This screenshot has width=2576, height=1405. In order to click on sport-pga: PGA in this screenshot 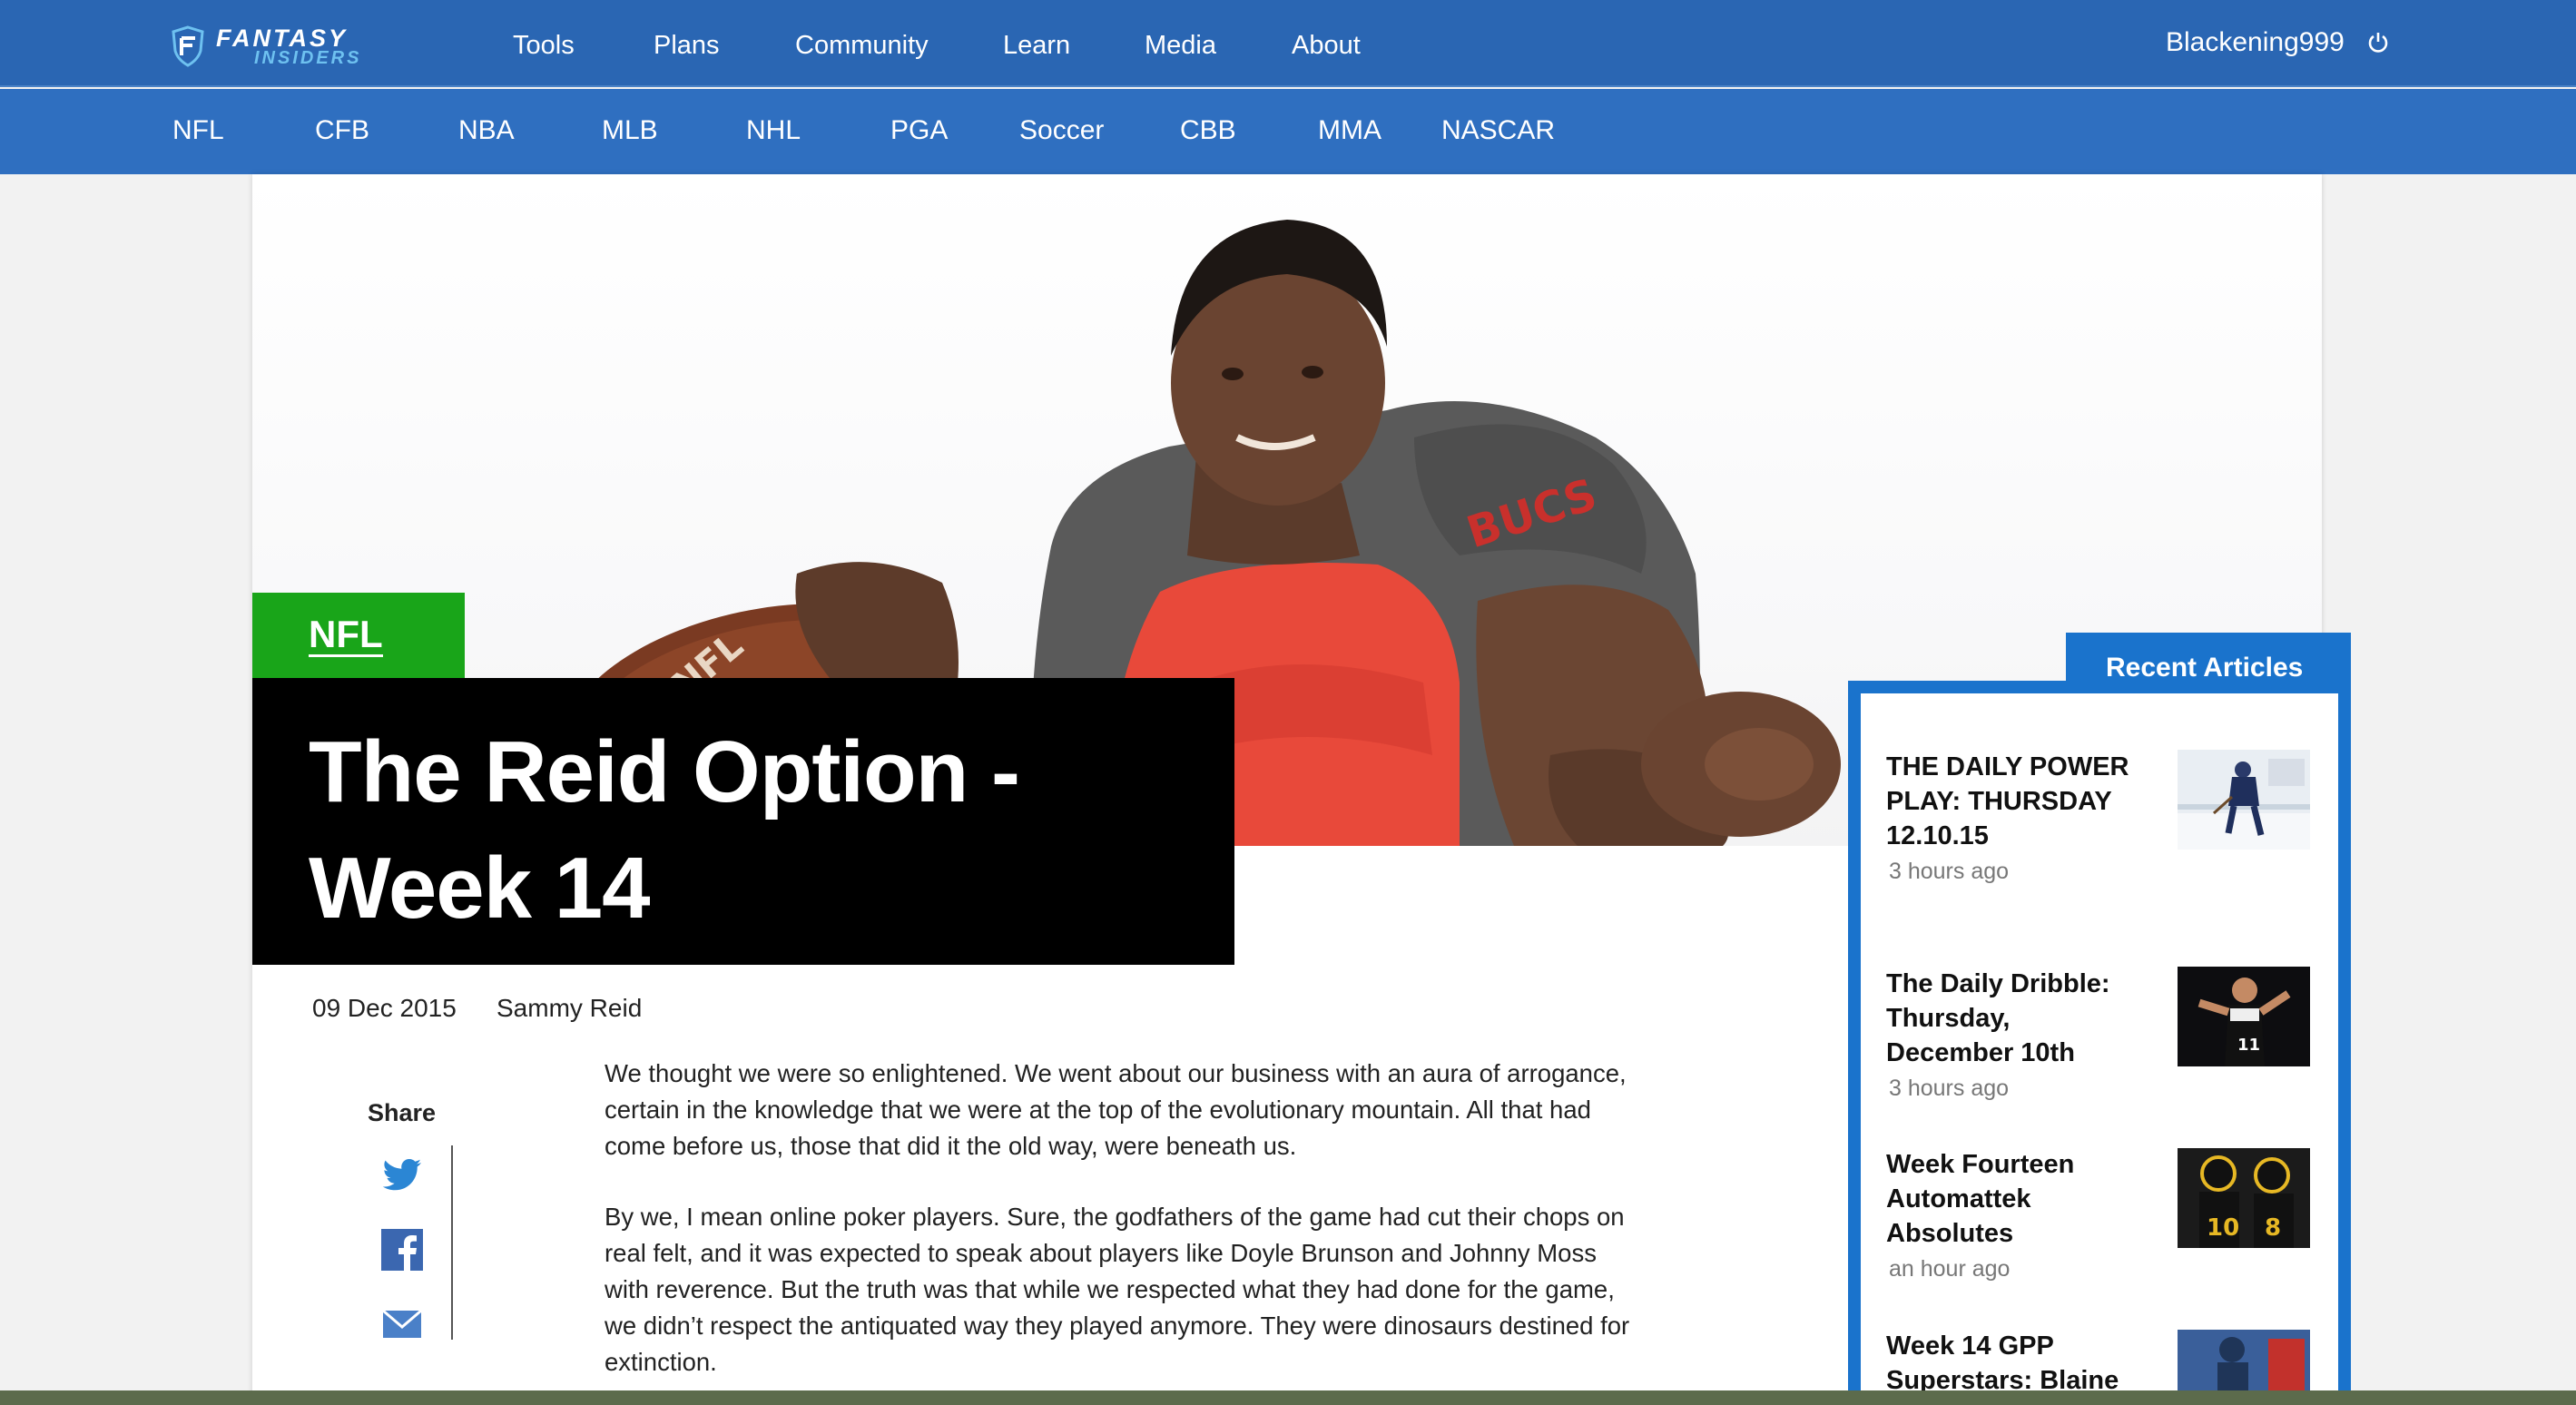, I will do `click(919, 130)`.